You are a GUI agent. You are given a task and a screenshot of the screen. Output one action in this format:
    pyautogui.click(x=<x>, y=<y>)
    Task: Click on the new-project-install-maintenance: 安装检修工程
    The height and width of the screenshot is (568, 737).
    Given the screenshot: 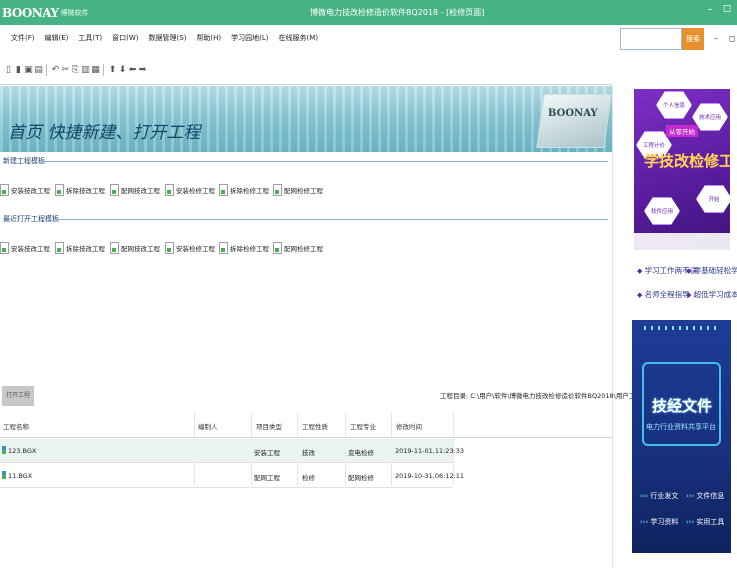 What is the action you would take?
    pyautogui.click(x=190, y=190)
    